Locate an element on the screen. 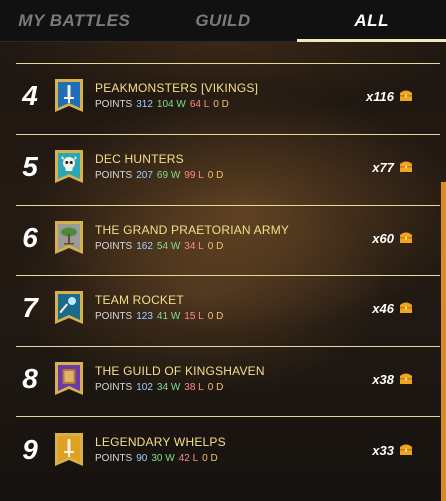 This screenshot has width=446, height=501. tab-guild: GUILD is located at coordinates (223, 20).